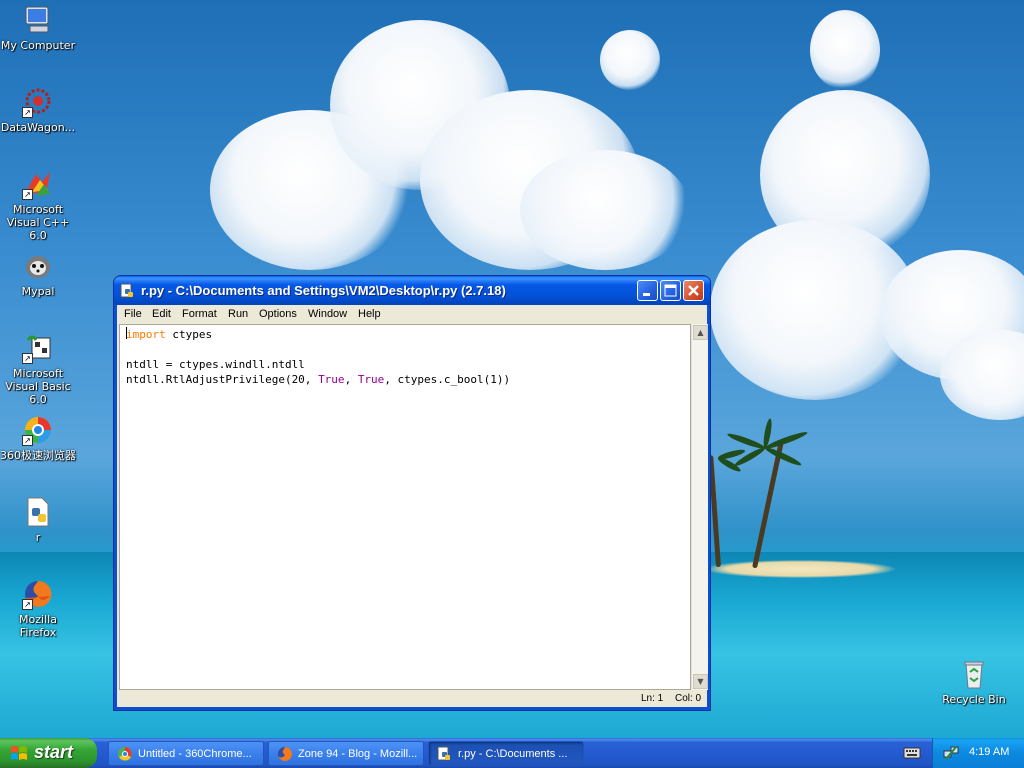  Describe the element at coordinates (447, 379) in the screenshot. I see `code-text: , ctypes.c_bool(1))` at that location.